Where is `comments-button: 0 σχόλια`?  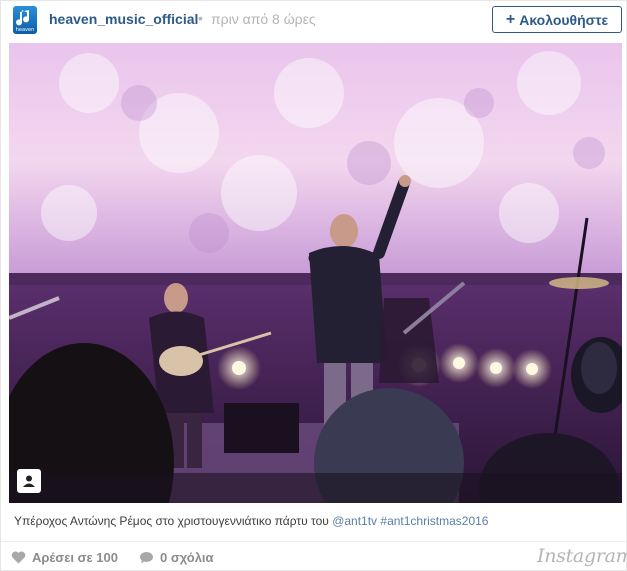
comments-button: 0 σχόλια is located at coordinates (176, 557).